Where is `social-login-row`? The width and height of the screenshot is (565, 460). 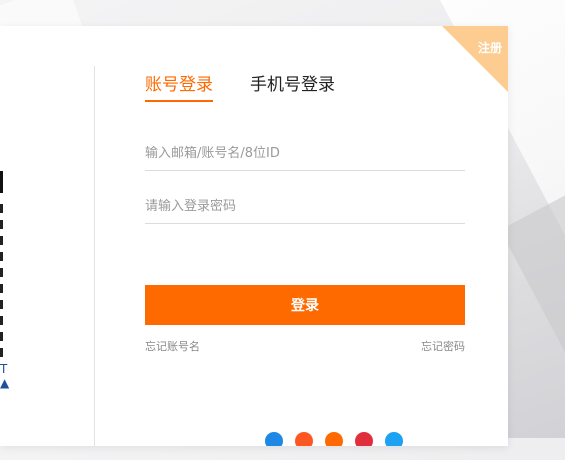 social-login-row is located at coordinates (305, 439).